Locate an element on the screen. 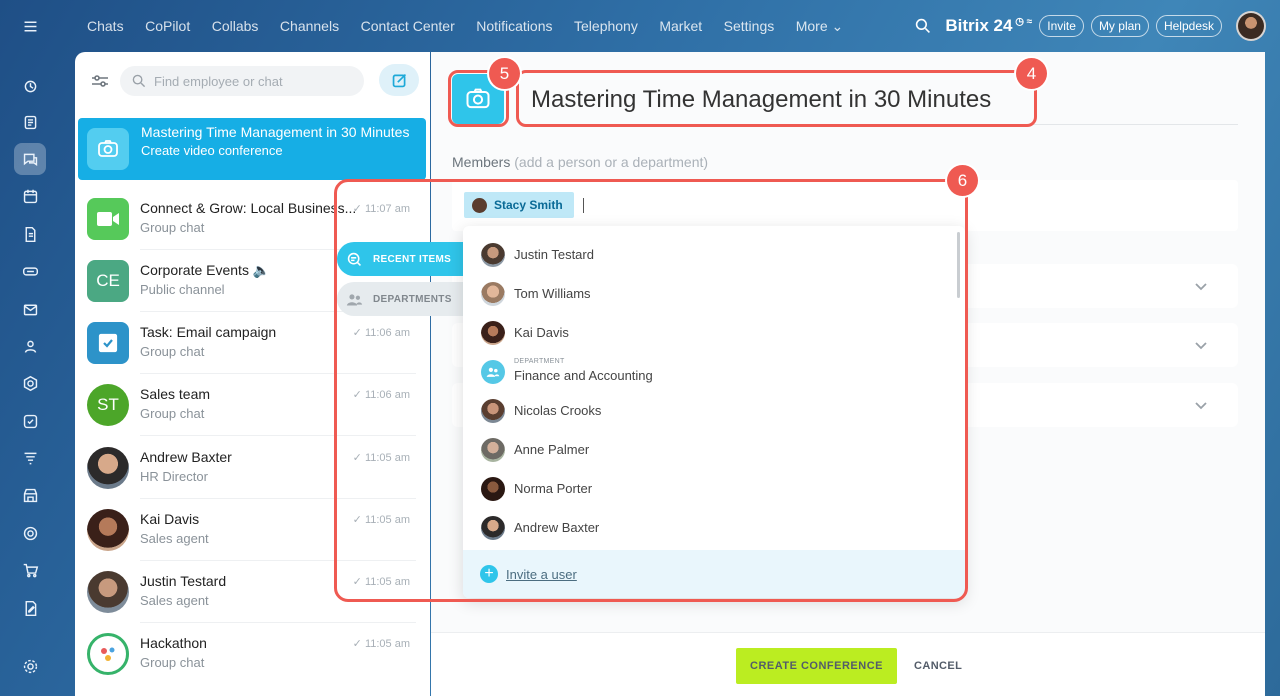  nav-more: More ⌄ is located at coordinates (820, 26).